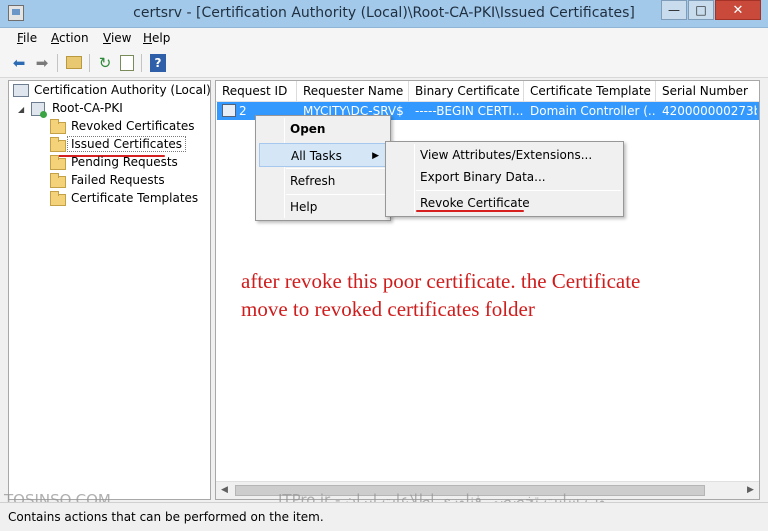  What do you see at coordinates (127, 63) in the screenshot?
I see `export-list-icon` at bounding box center [127, 63].